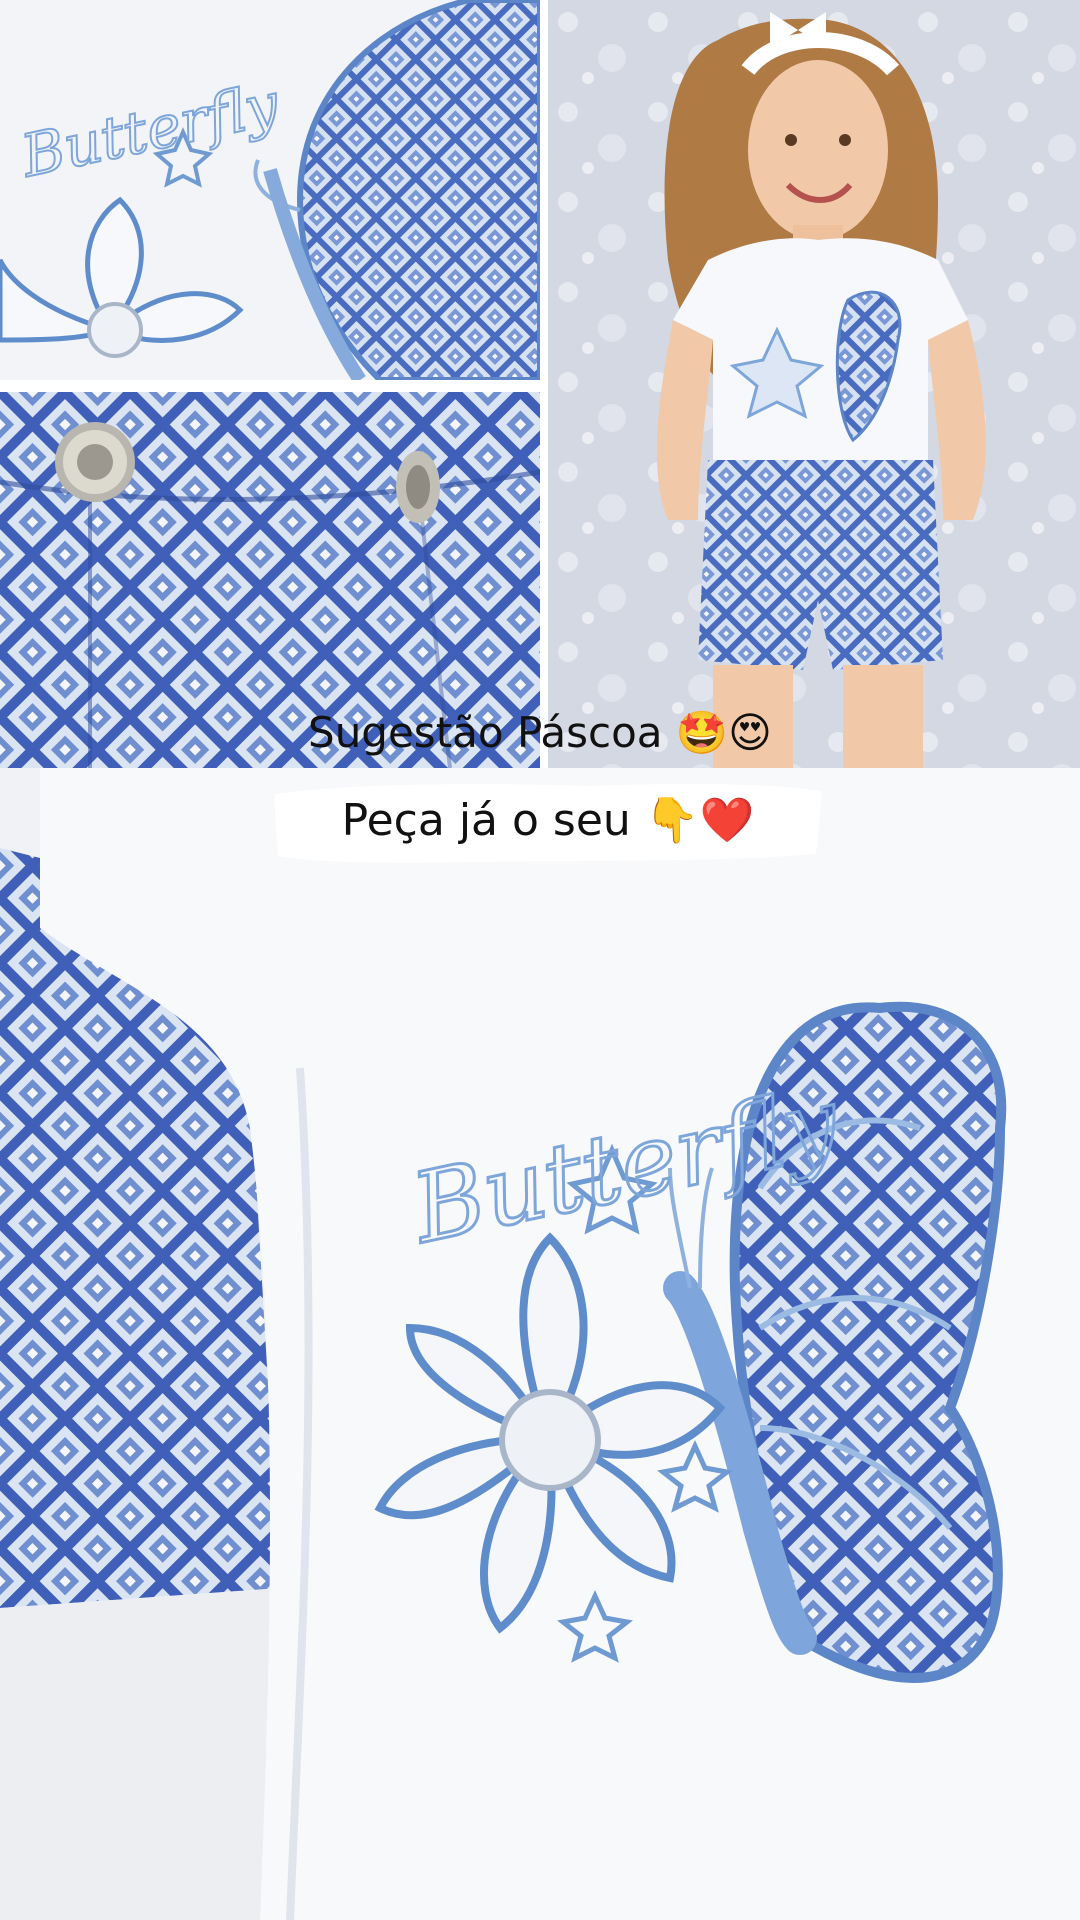  I want to click on caption-line-2: Peça já o seu 👇❤️, so click(548, 820).